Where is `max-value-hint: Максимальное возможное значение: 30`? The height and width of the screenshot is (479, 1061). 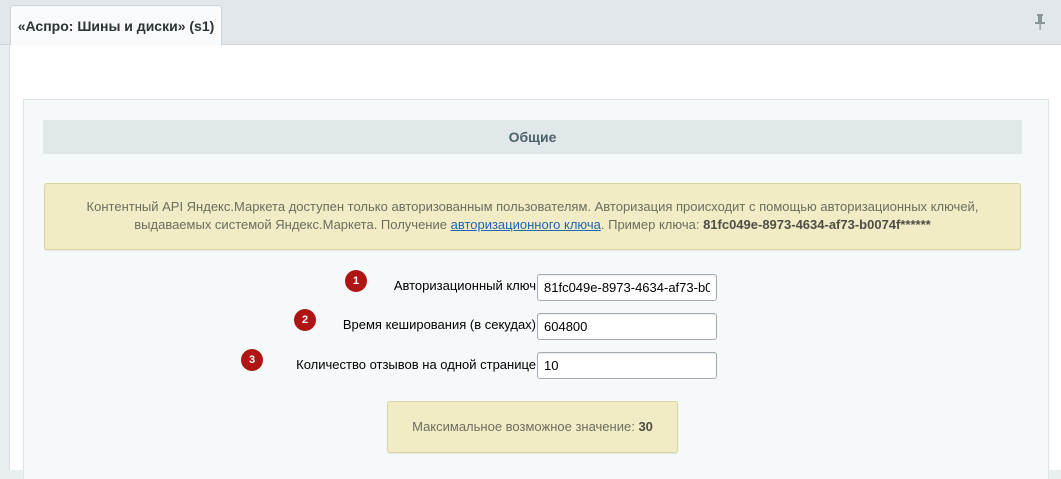
max-value-hint: Максимальное возможное значение: 30 is located at coordinates (532, 427).